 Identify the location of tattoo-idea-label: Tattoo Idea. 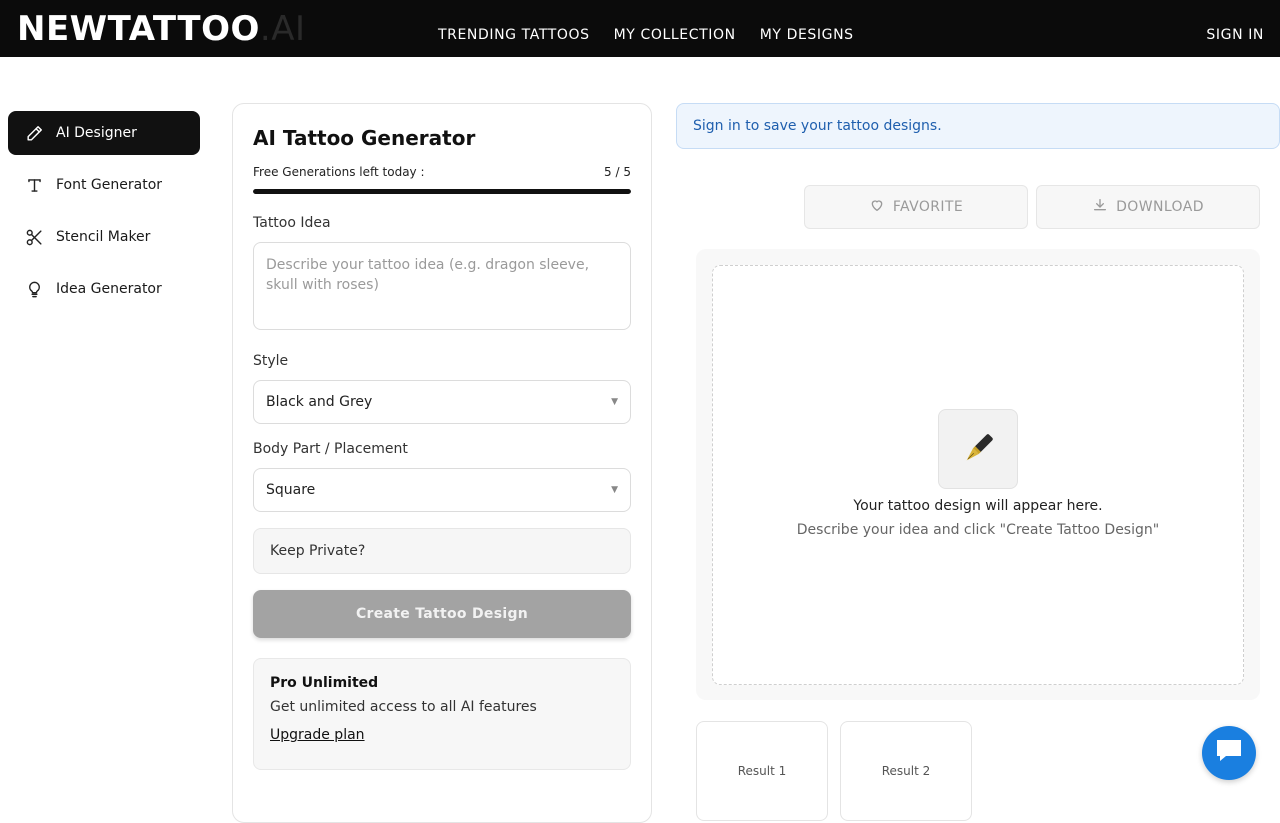
(292, 223).